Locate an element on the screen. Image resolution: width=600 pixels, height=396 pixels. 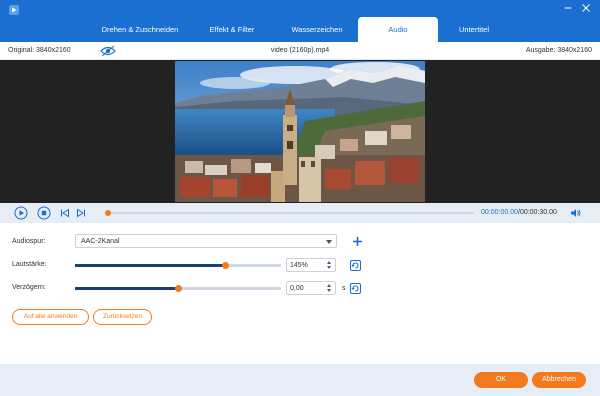
next-frame-icon is located at coordinates (81, 213).